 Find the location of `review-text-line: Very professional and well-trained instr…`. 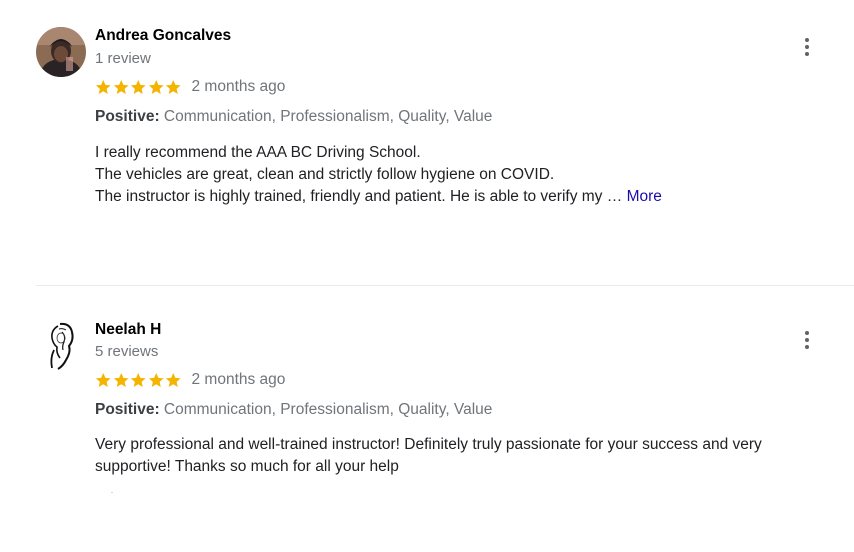

review-text-line: Very professional and well-trained instr… is located at coordinates (428, 444).